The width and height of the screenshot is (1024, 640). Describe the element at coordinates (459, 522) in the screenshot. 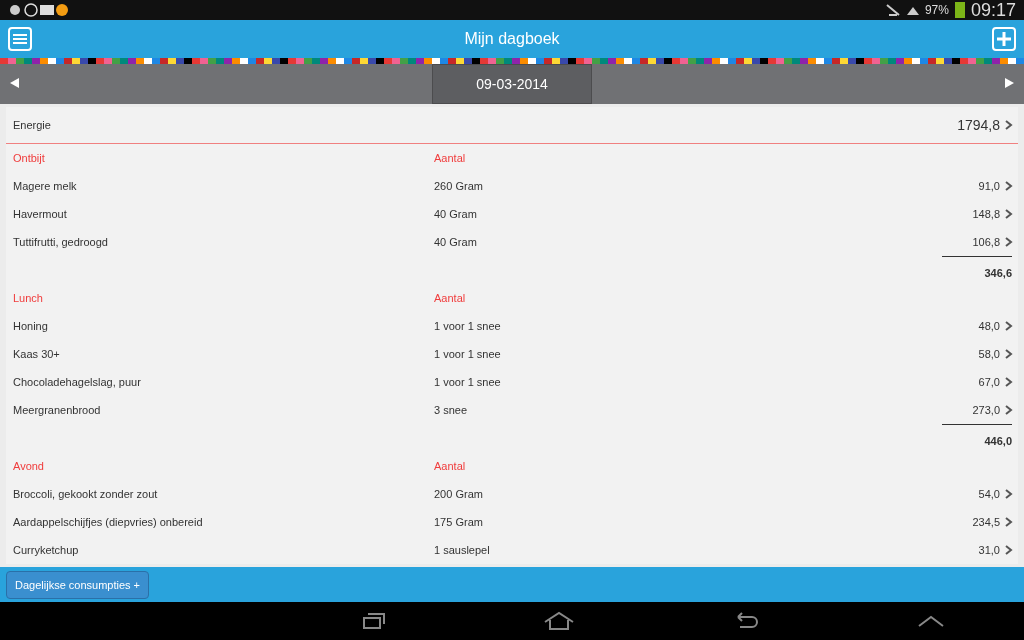

I see `food-amount: 175 Gram` at that location.